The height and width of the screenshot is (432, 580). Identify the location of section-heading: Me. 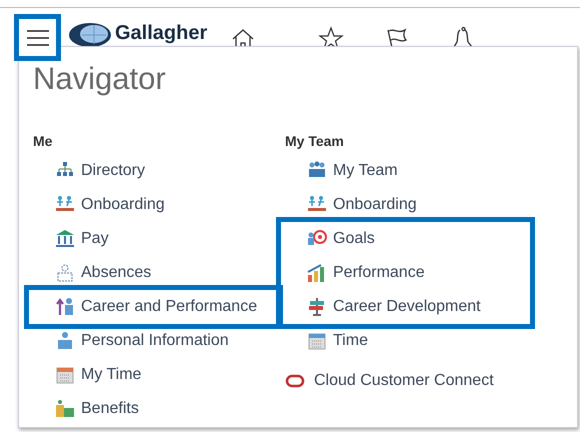
(43, 141).